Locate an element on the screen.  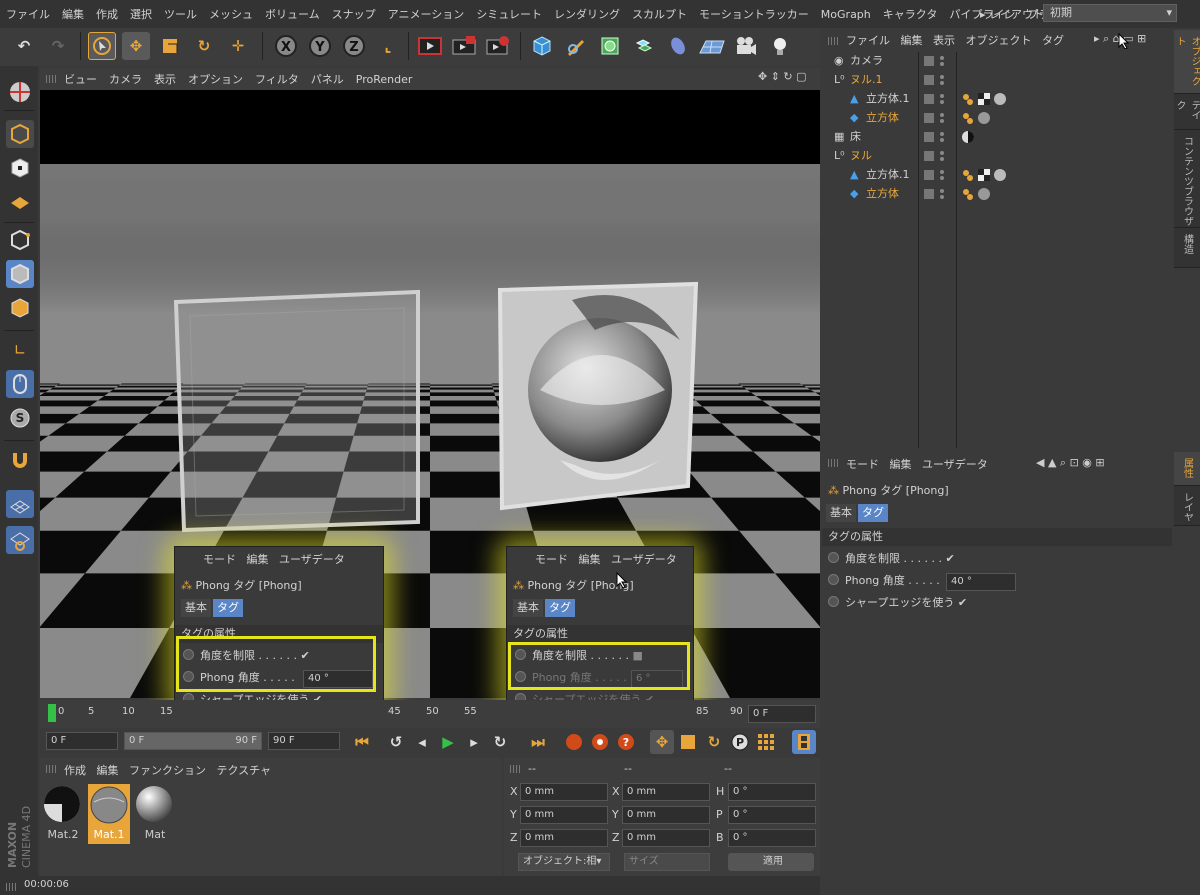
om-menu-file: ファイル is located at coordinates (868, 40).